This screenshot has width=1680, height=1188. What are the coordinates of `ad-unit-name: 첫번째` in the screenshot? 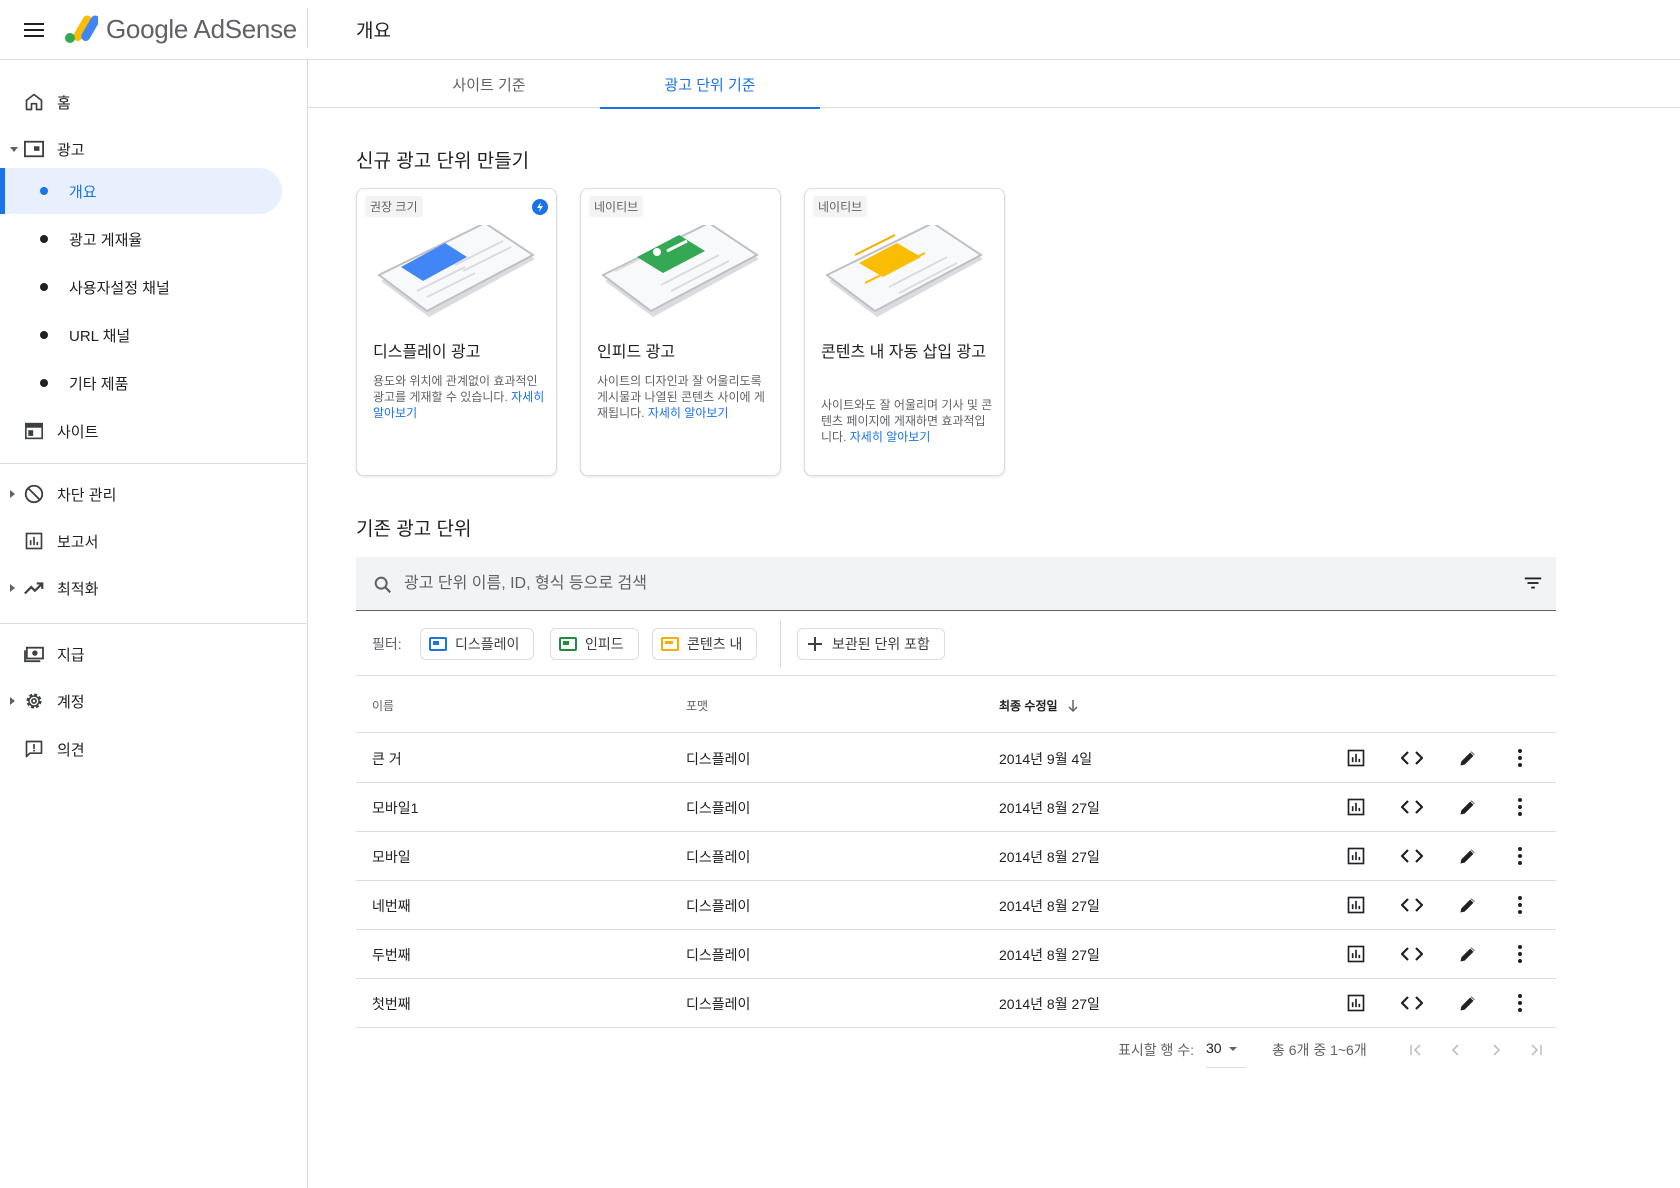 It's located at (391, 1004).